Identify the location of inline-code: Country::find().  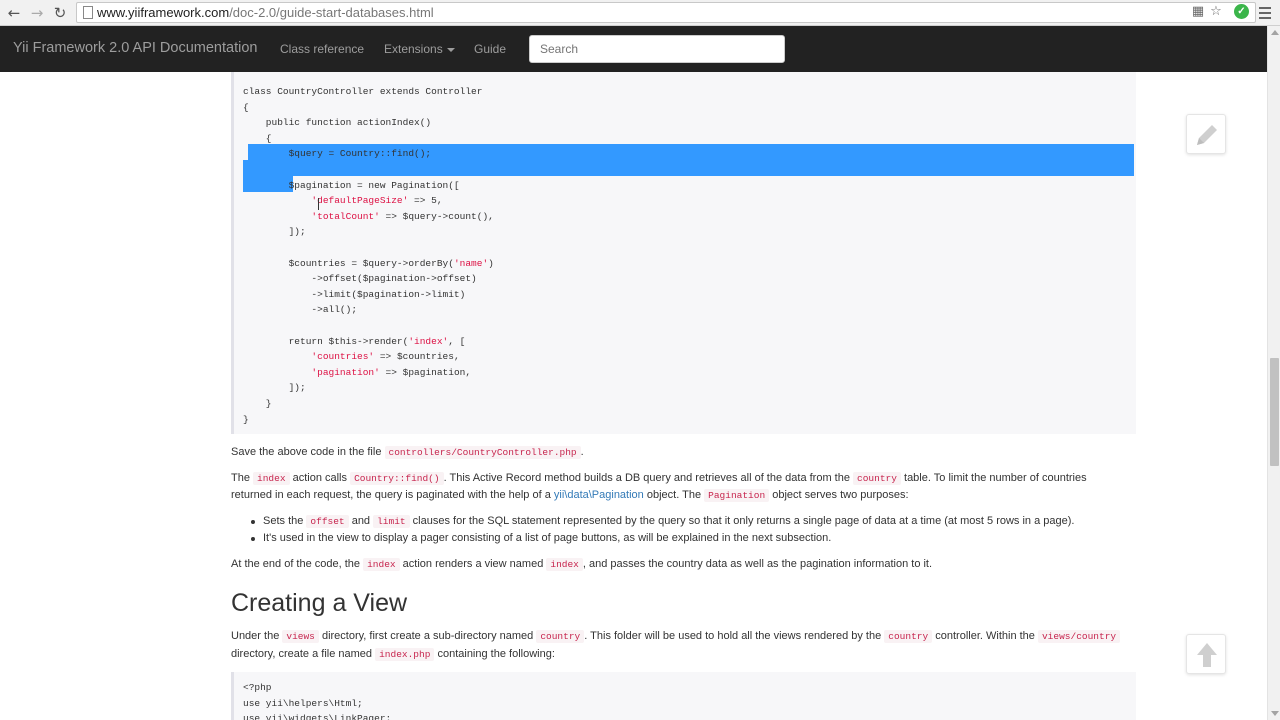
(397, 478).